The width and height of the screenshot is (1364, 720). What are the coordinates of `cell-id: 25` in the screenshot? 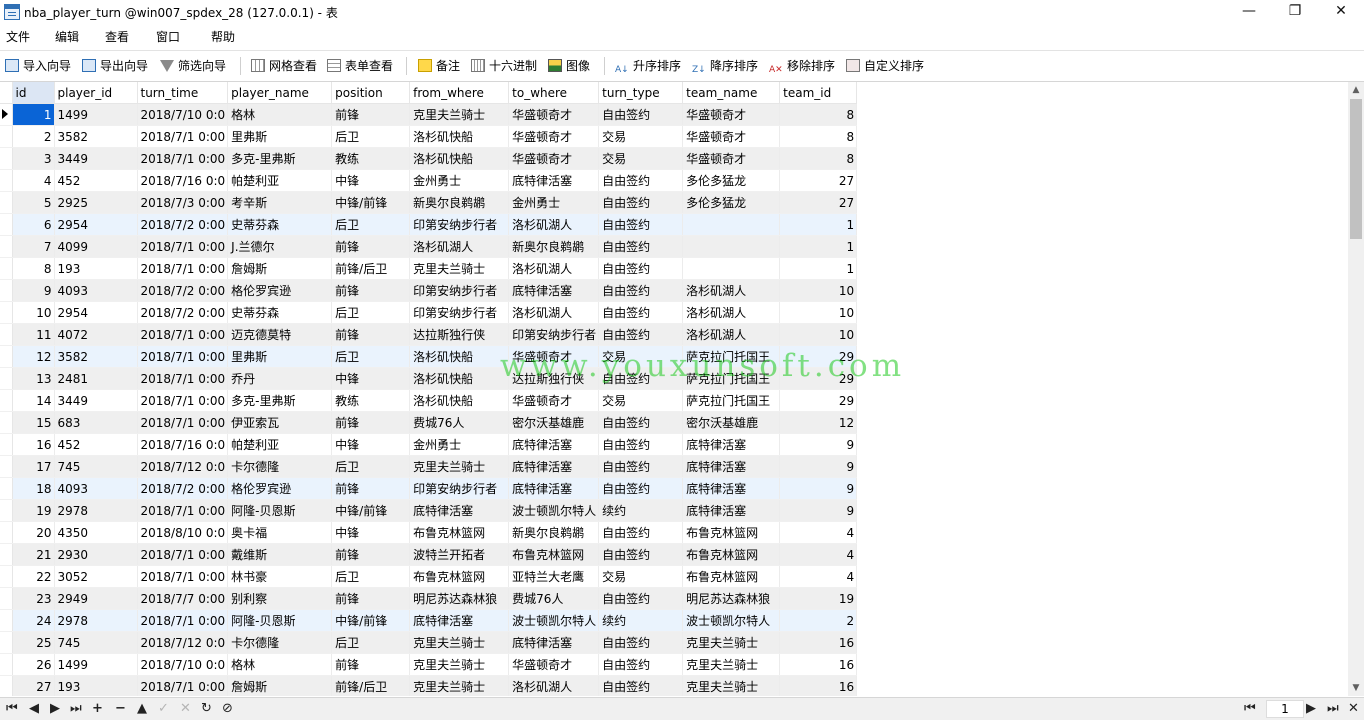 It's located at (33, 642).